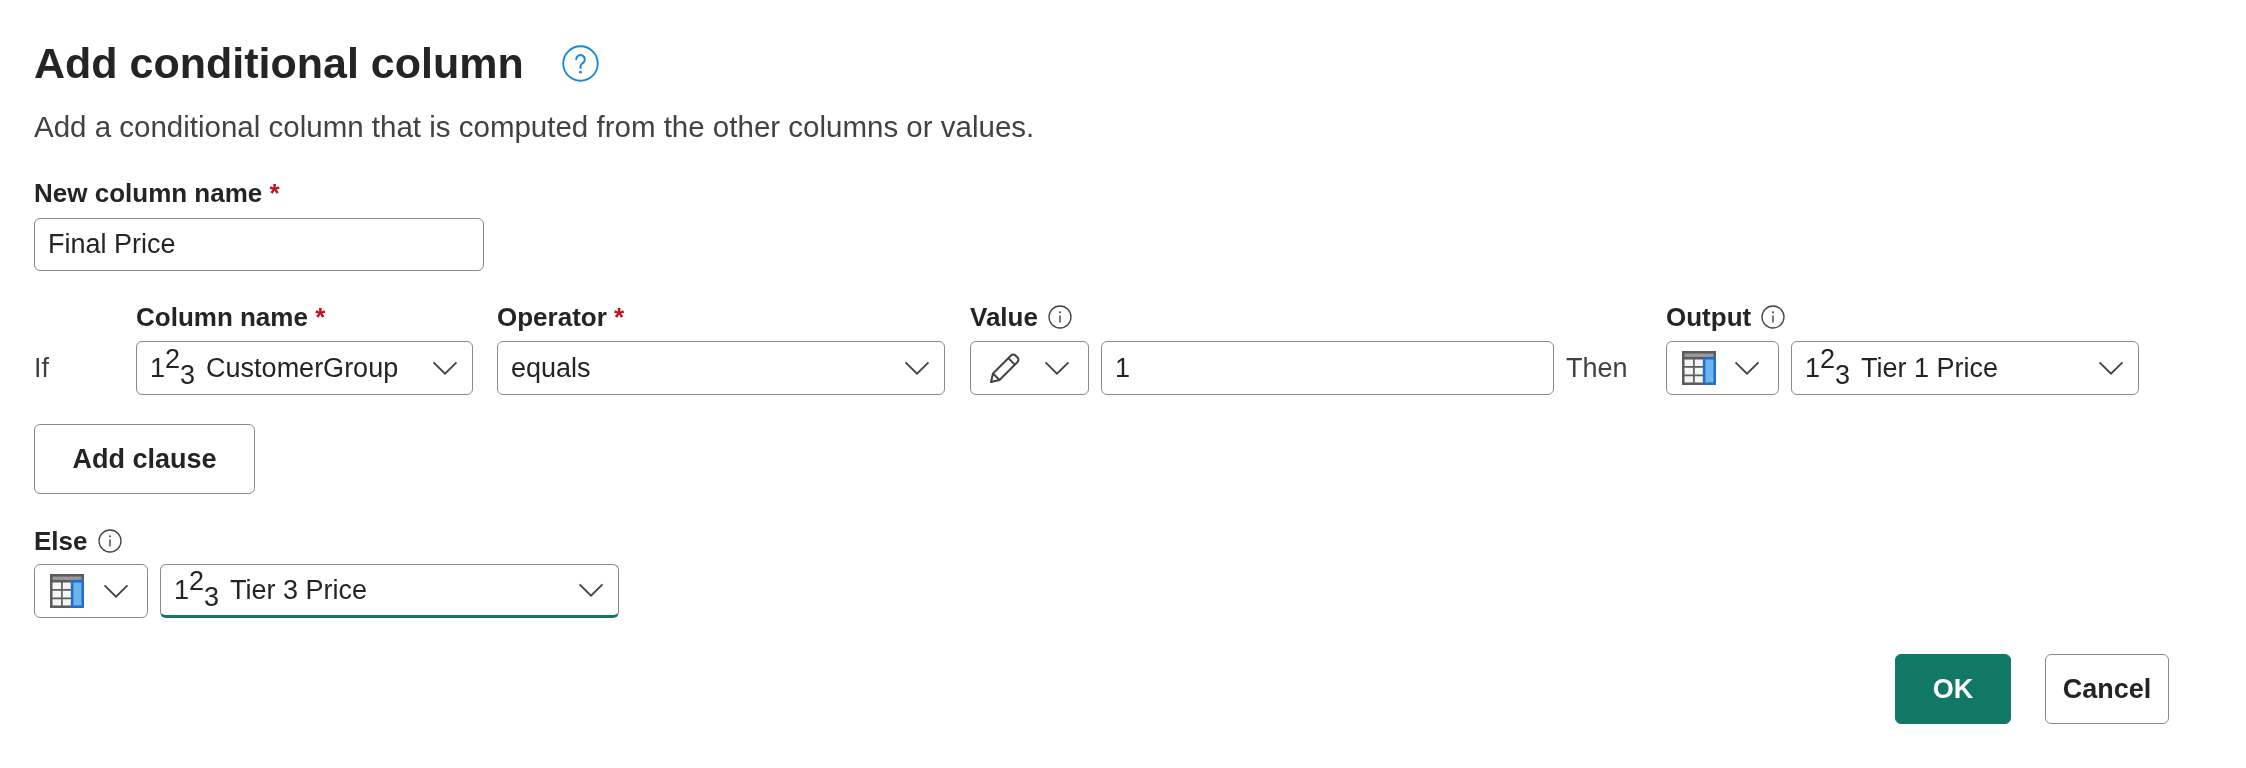 This screenshot has height=768, width=2246. I want to click on field-label: Output, so click(1709, 317).